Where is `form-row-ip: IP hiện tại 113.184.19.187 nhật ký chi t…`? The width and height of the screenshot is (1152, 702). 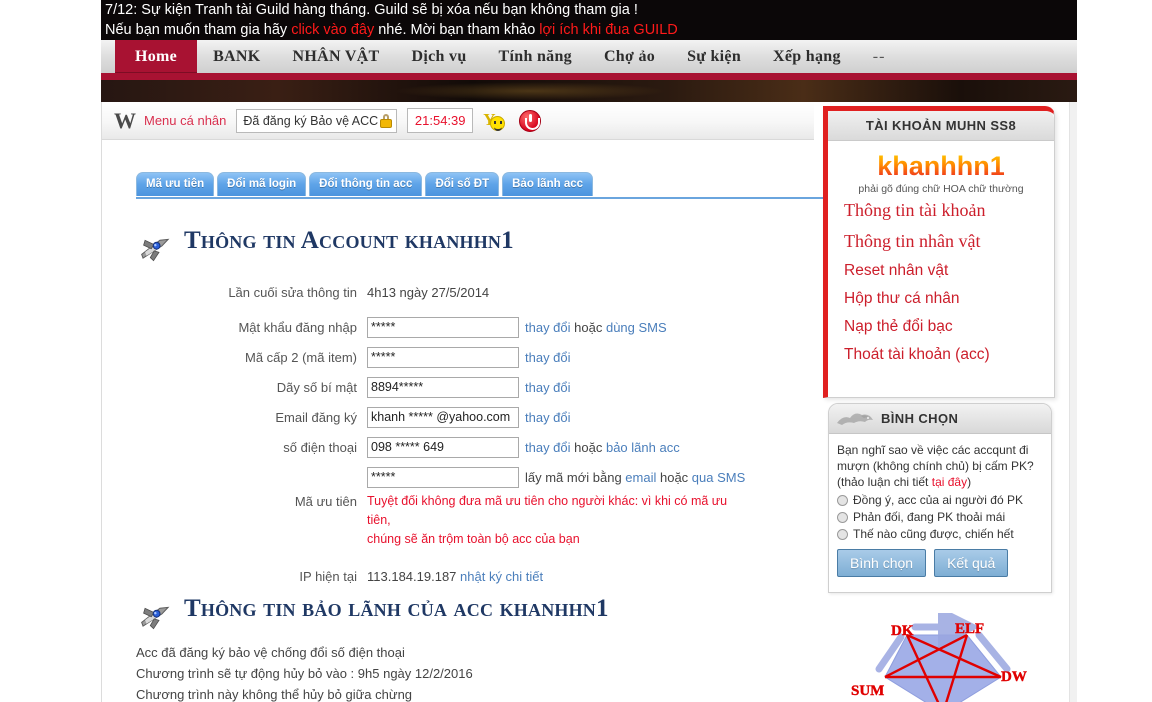 form-row-ip: IP hiện tại 113.184.19.187 nhật ký chi t… is located at coordinates (482, 576).